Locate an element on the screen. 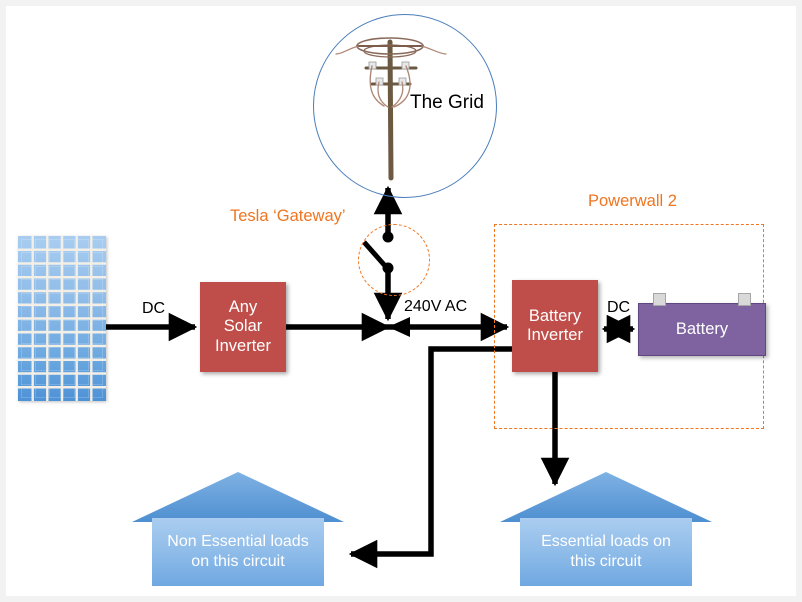 This screenshot has width=802, height=602. solar-panel-gridlines is located at coordinates (62, 318).